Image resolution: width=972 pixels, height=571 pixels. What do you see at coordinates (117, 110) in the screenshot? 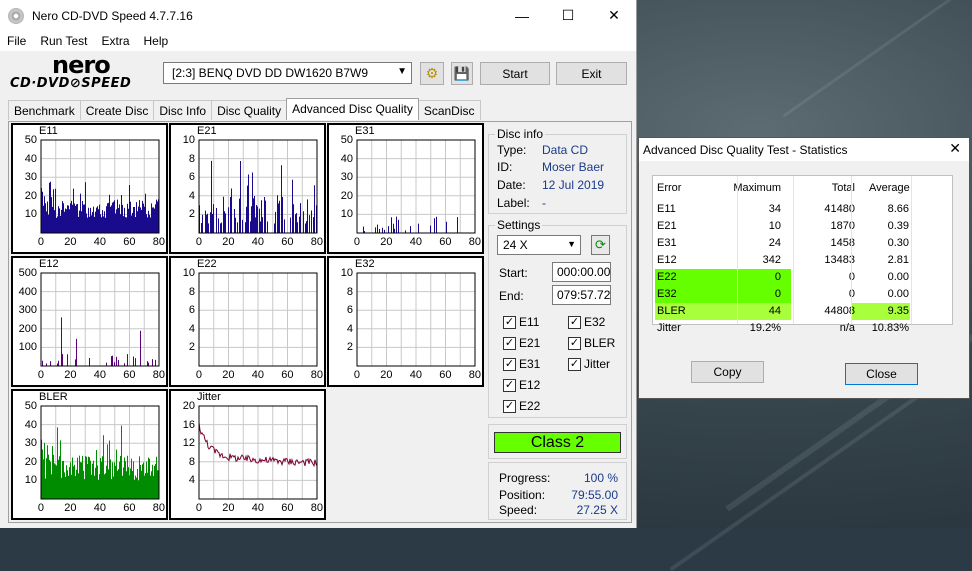
I see `tab-create-disc: Create Disc` at bounding box center [117, 110].